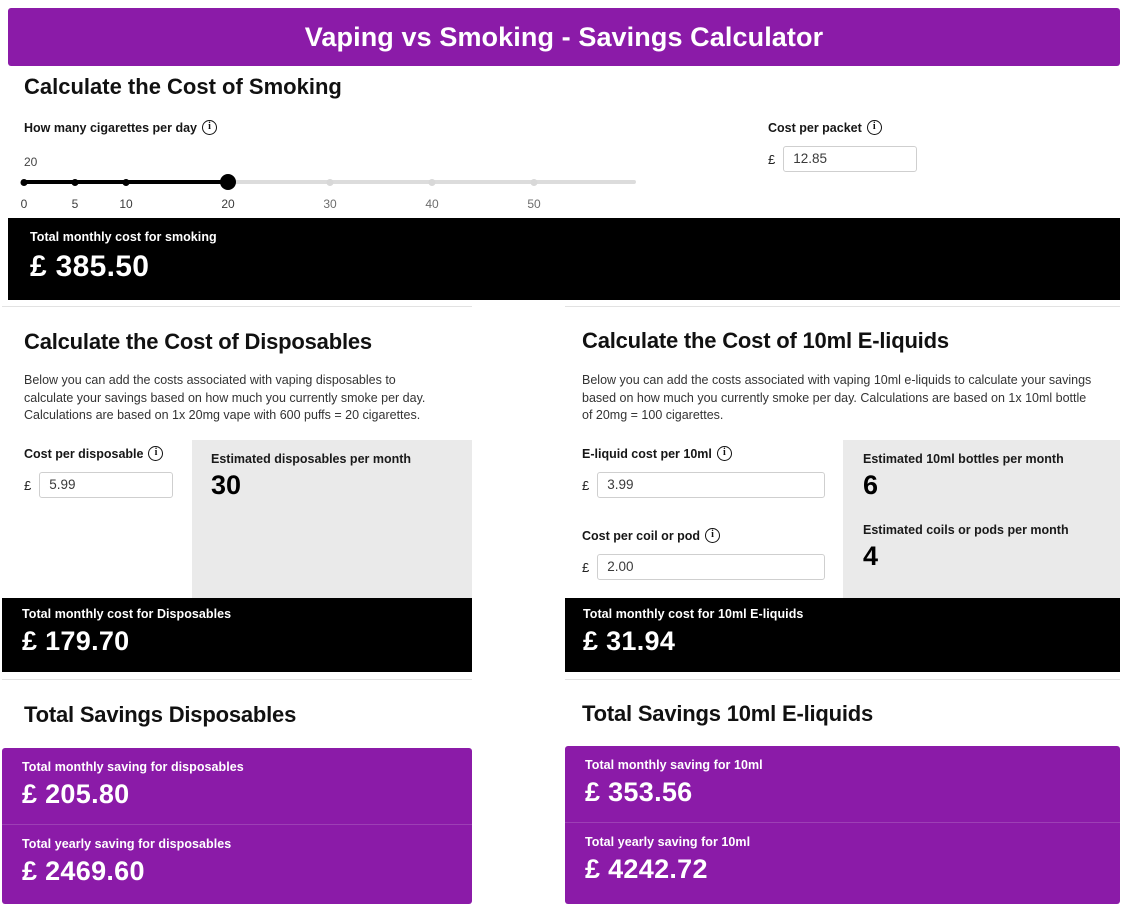 The height and width of the screenshot is (912, 1128). I want to click on disposables-total-label: Total monthly cost for Disposables, so click(127, 614).